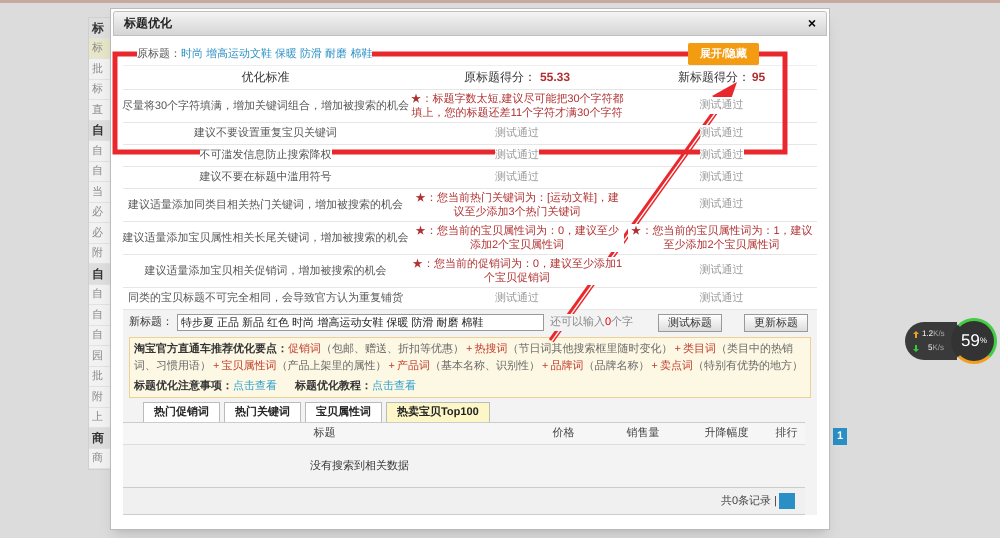 Image resolution: width=1000 pixels, height=538 pixels. What do you see at coordinates (555, 77) in the screenshot?
I see `score-value: 55.33` at bounding box center [555, 77].